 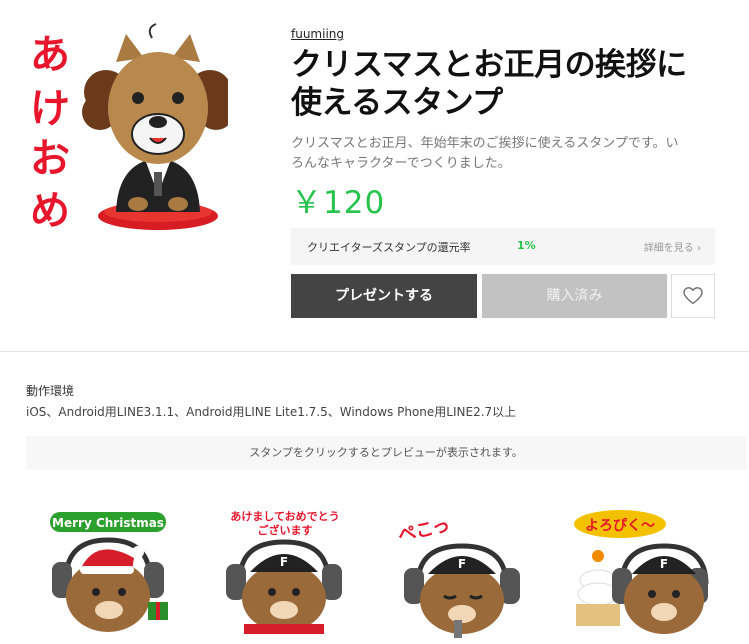 What do you see at coordinates (285, 530) in the screenshot?
I see `sticker-caption-line-2: ございます` at bounding box center [285, 530].